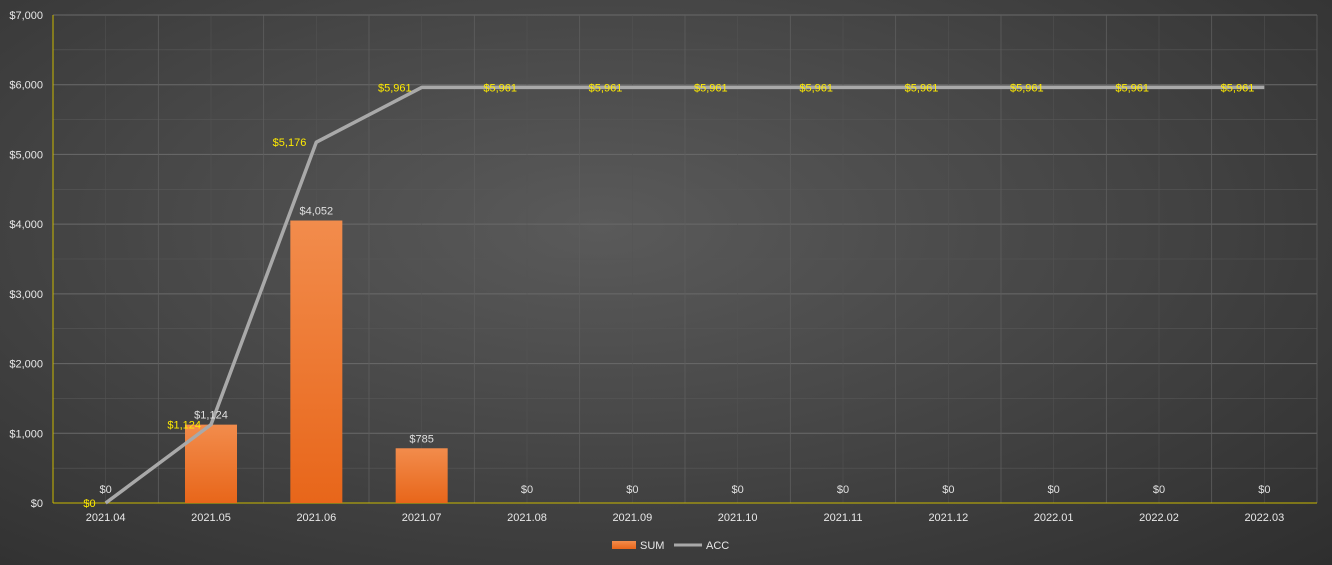  Describe the element at coordinates (670, 546) in the screenshot. I see `legend: SUM ACC` at that location.